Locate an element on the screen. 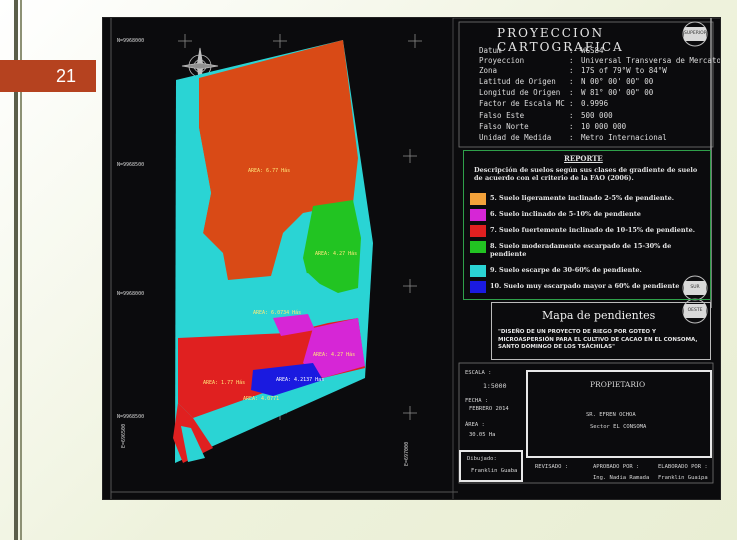  projection-row: Unidad de Medida: Metro Internacional is located at coordinates (573, 137).